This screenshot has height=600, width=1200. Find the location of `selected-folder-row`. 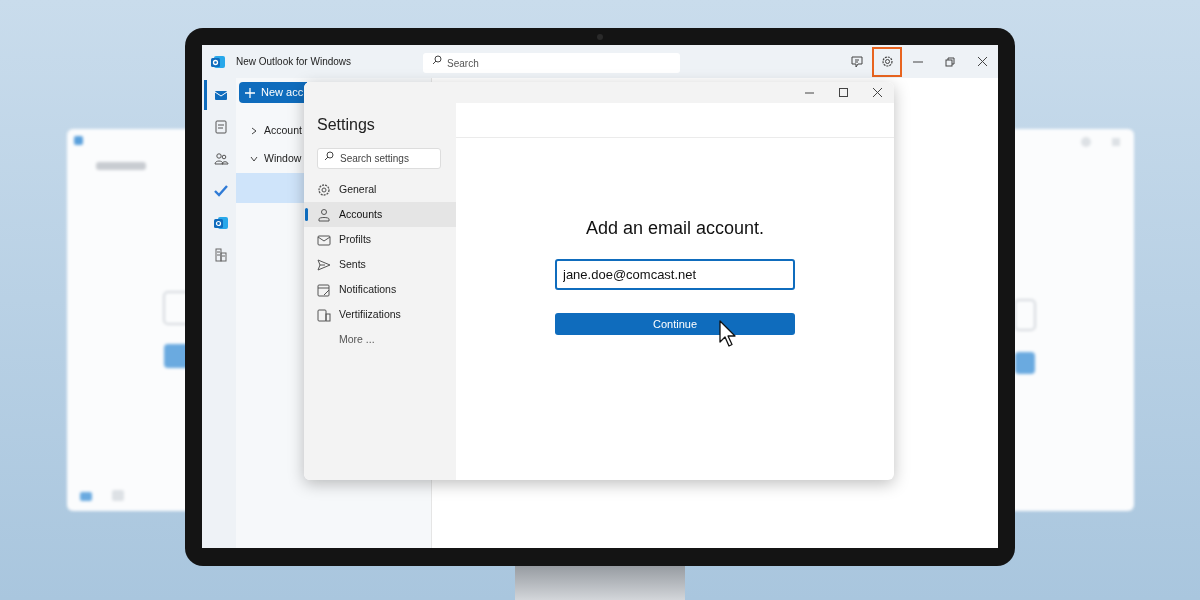

selected-folder-row is located at coordinates (270, 187).